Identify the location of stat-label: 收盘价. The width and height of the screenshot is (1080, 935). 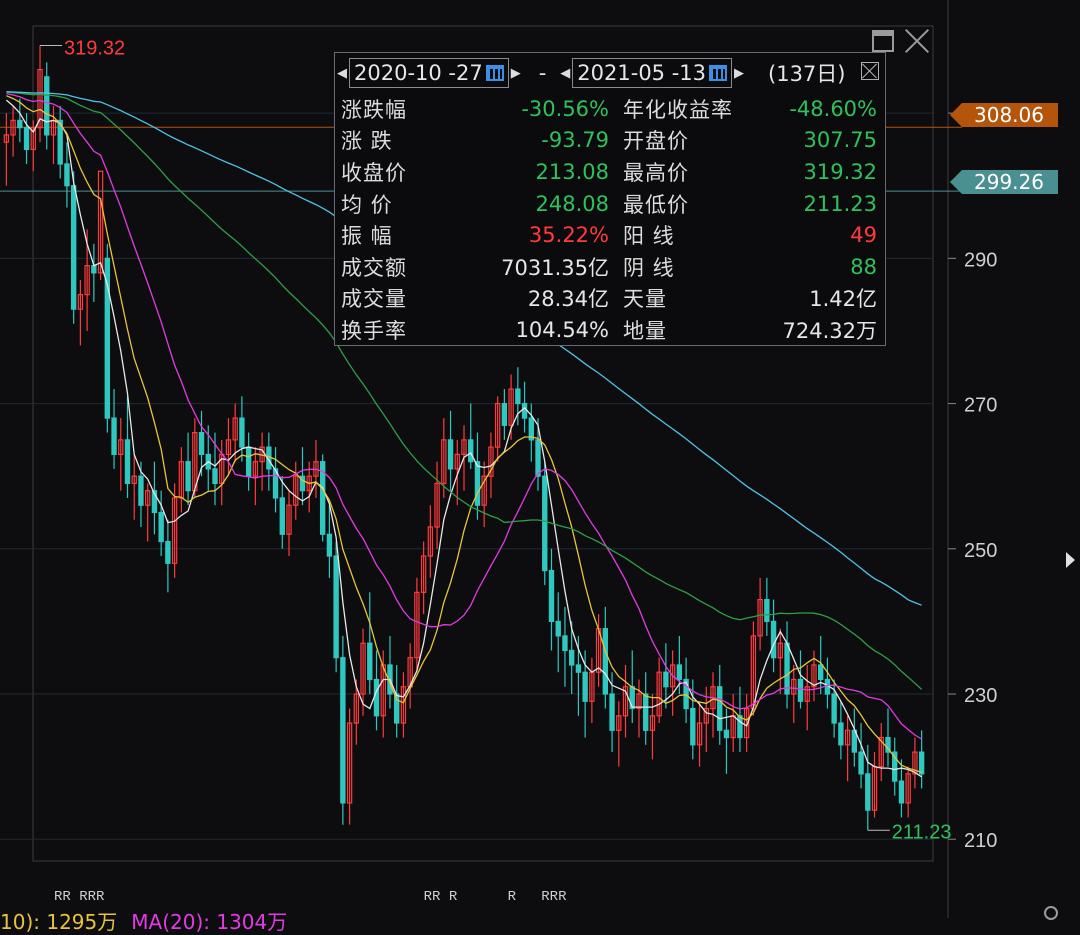
(374, 172).